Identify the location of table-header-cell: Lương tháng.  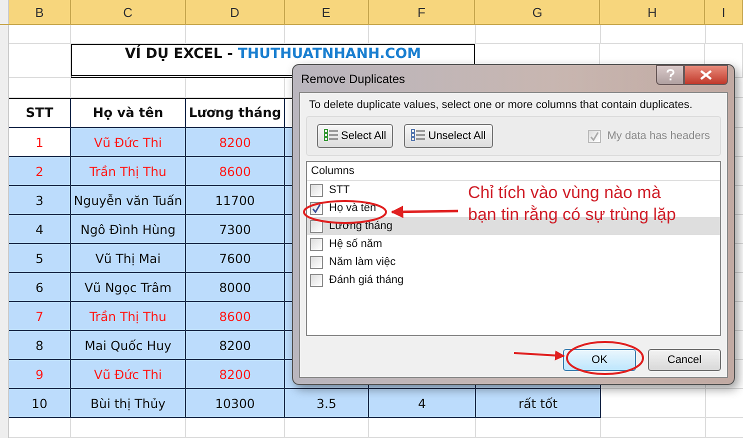
(235, 113).